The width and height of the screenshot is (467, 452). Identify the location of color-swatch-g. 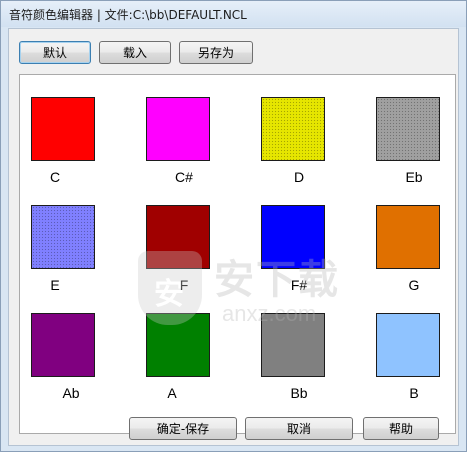
(408, 237).